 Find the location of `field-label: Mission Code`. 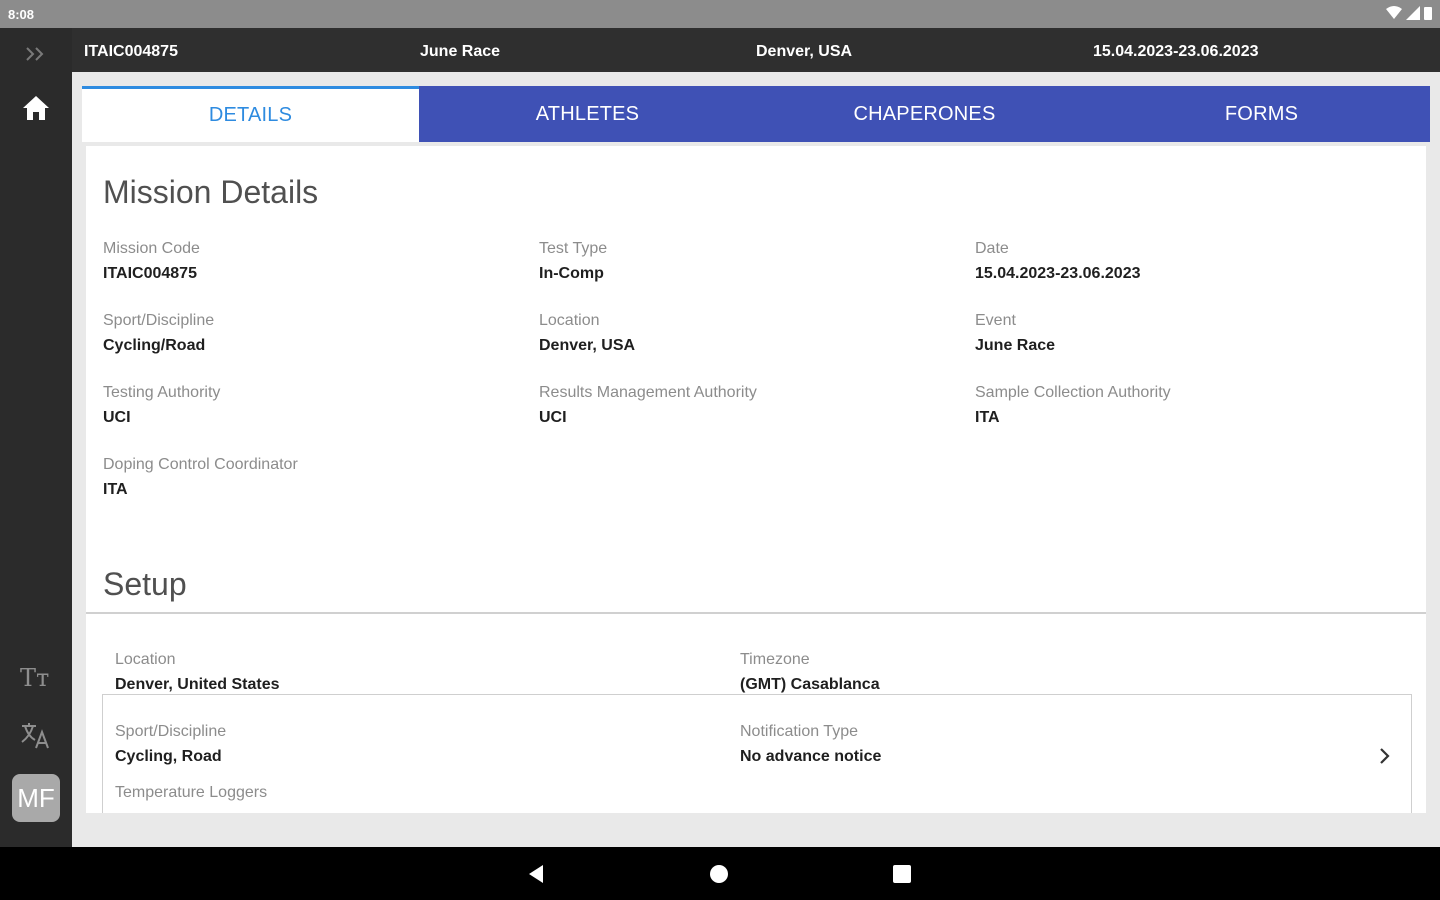

field-label: Mission Code is located at coordinates (151, 248).